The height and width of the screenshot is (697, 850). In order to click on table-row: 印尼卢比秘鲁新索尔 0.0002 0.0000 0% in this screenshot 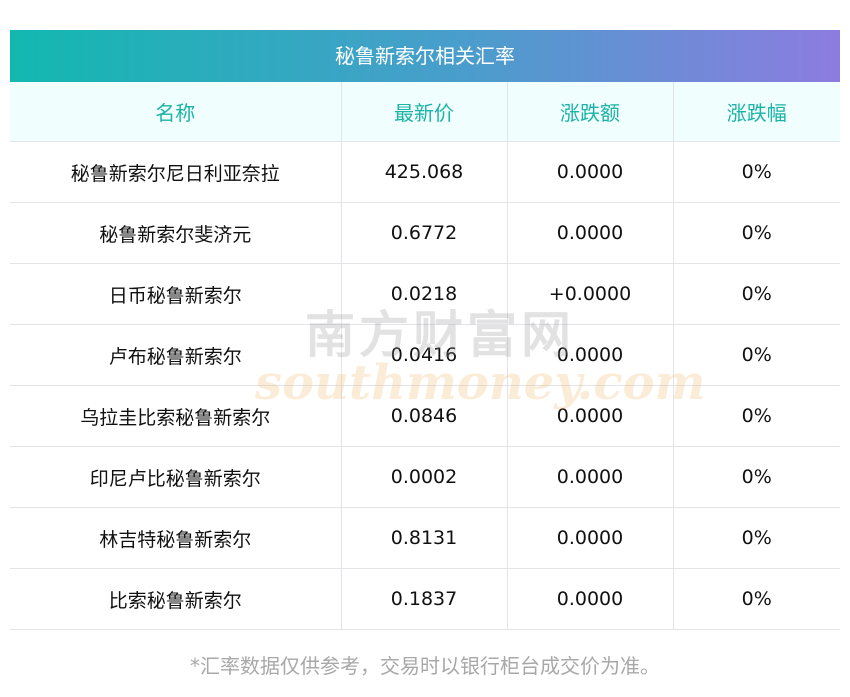, I will do `click(425, 477)`.